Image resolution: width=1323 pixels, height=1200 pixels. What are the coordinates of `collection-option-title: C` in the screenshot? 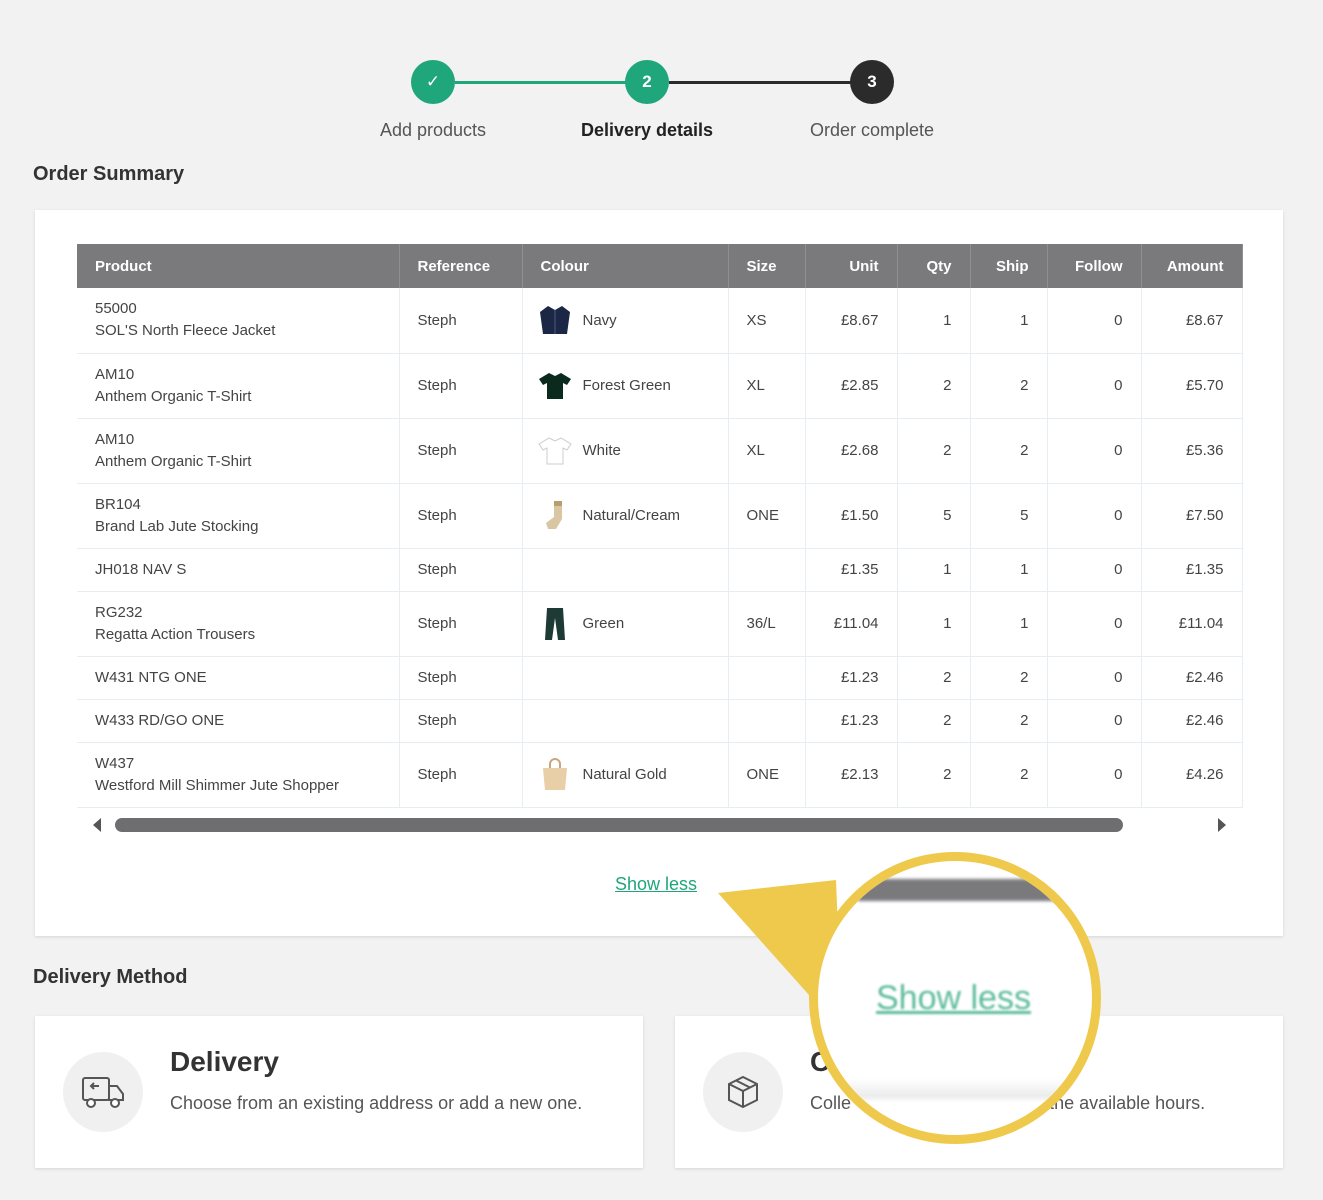 It's located at (820, 1061).